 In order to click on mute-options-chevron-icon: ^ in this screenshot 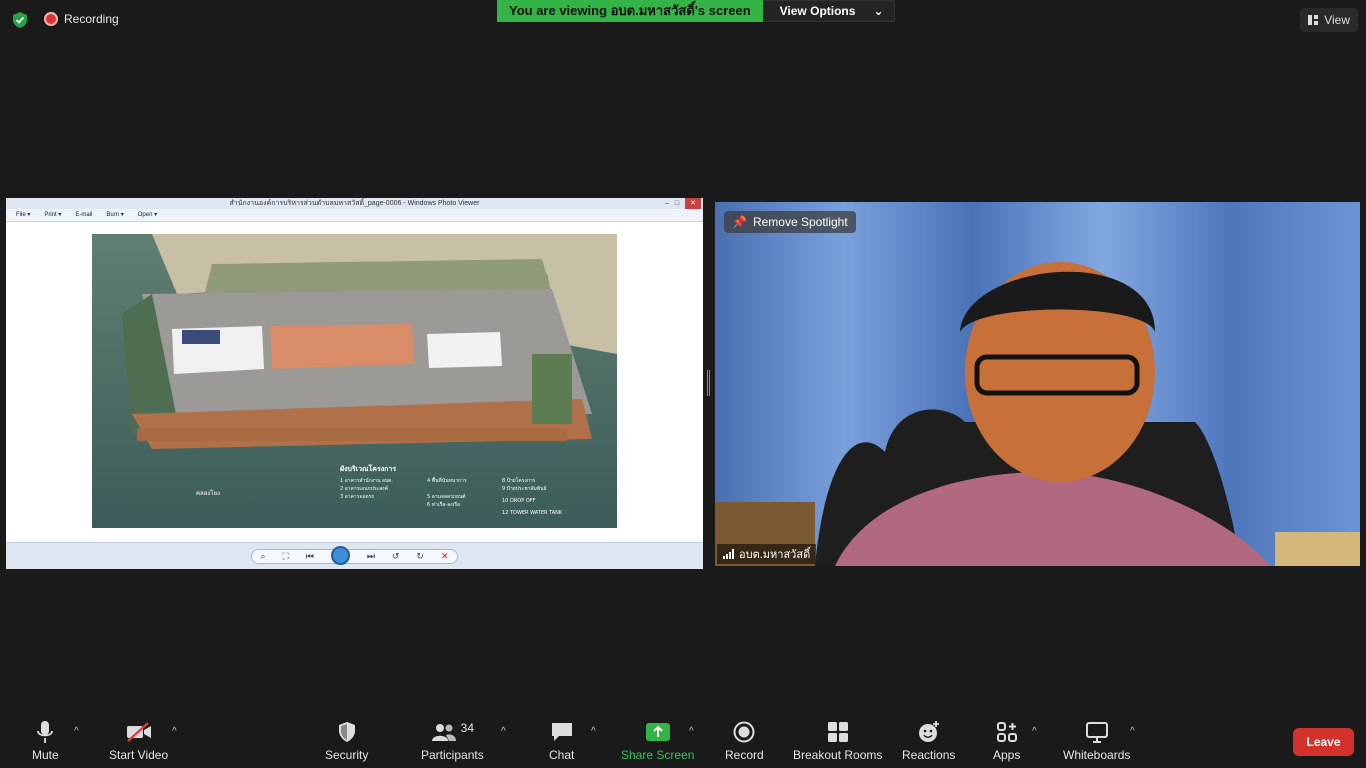, I will do `click(76, 731)`.